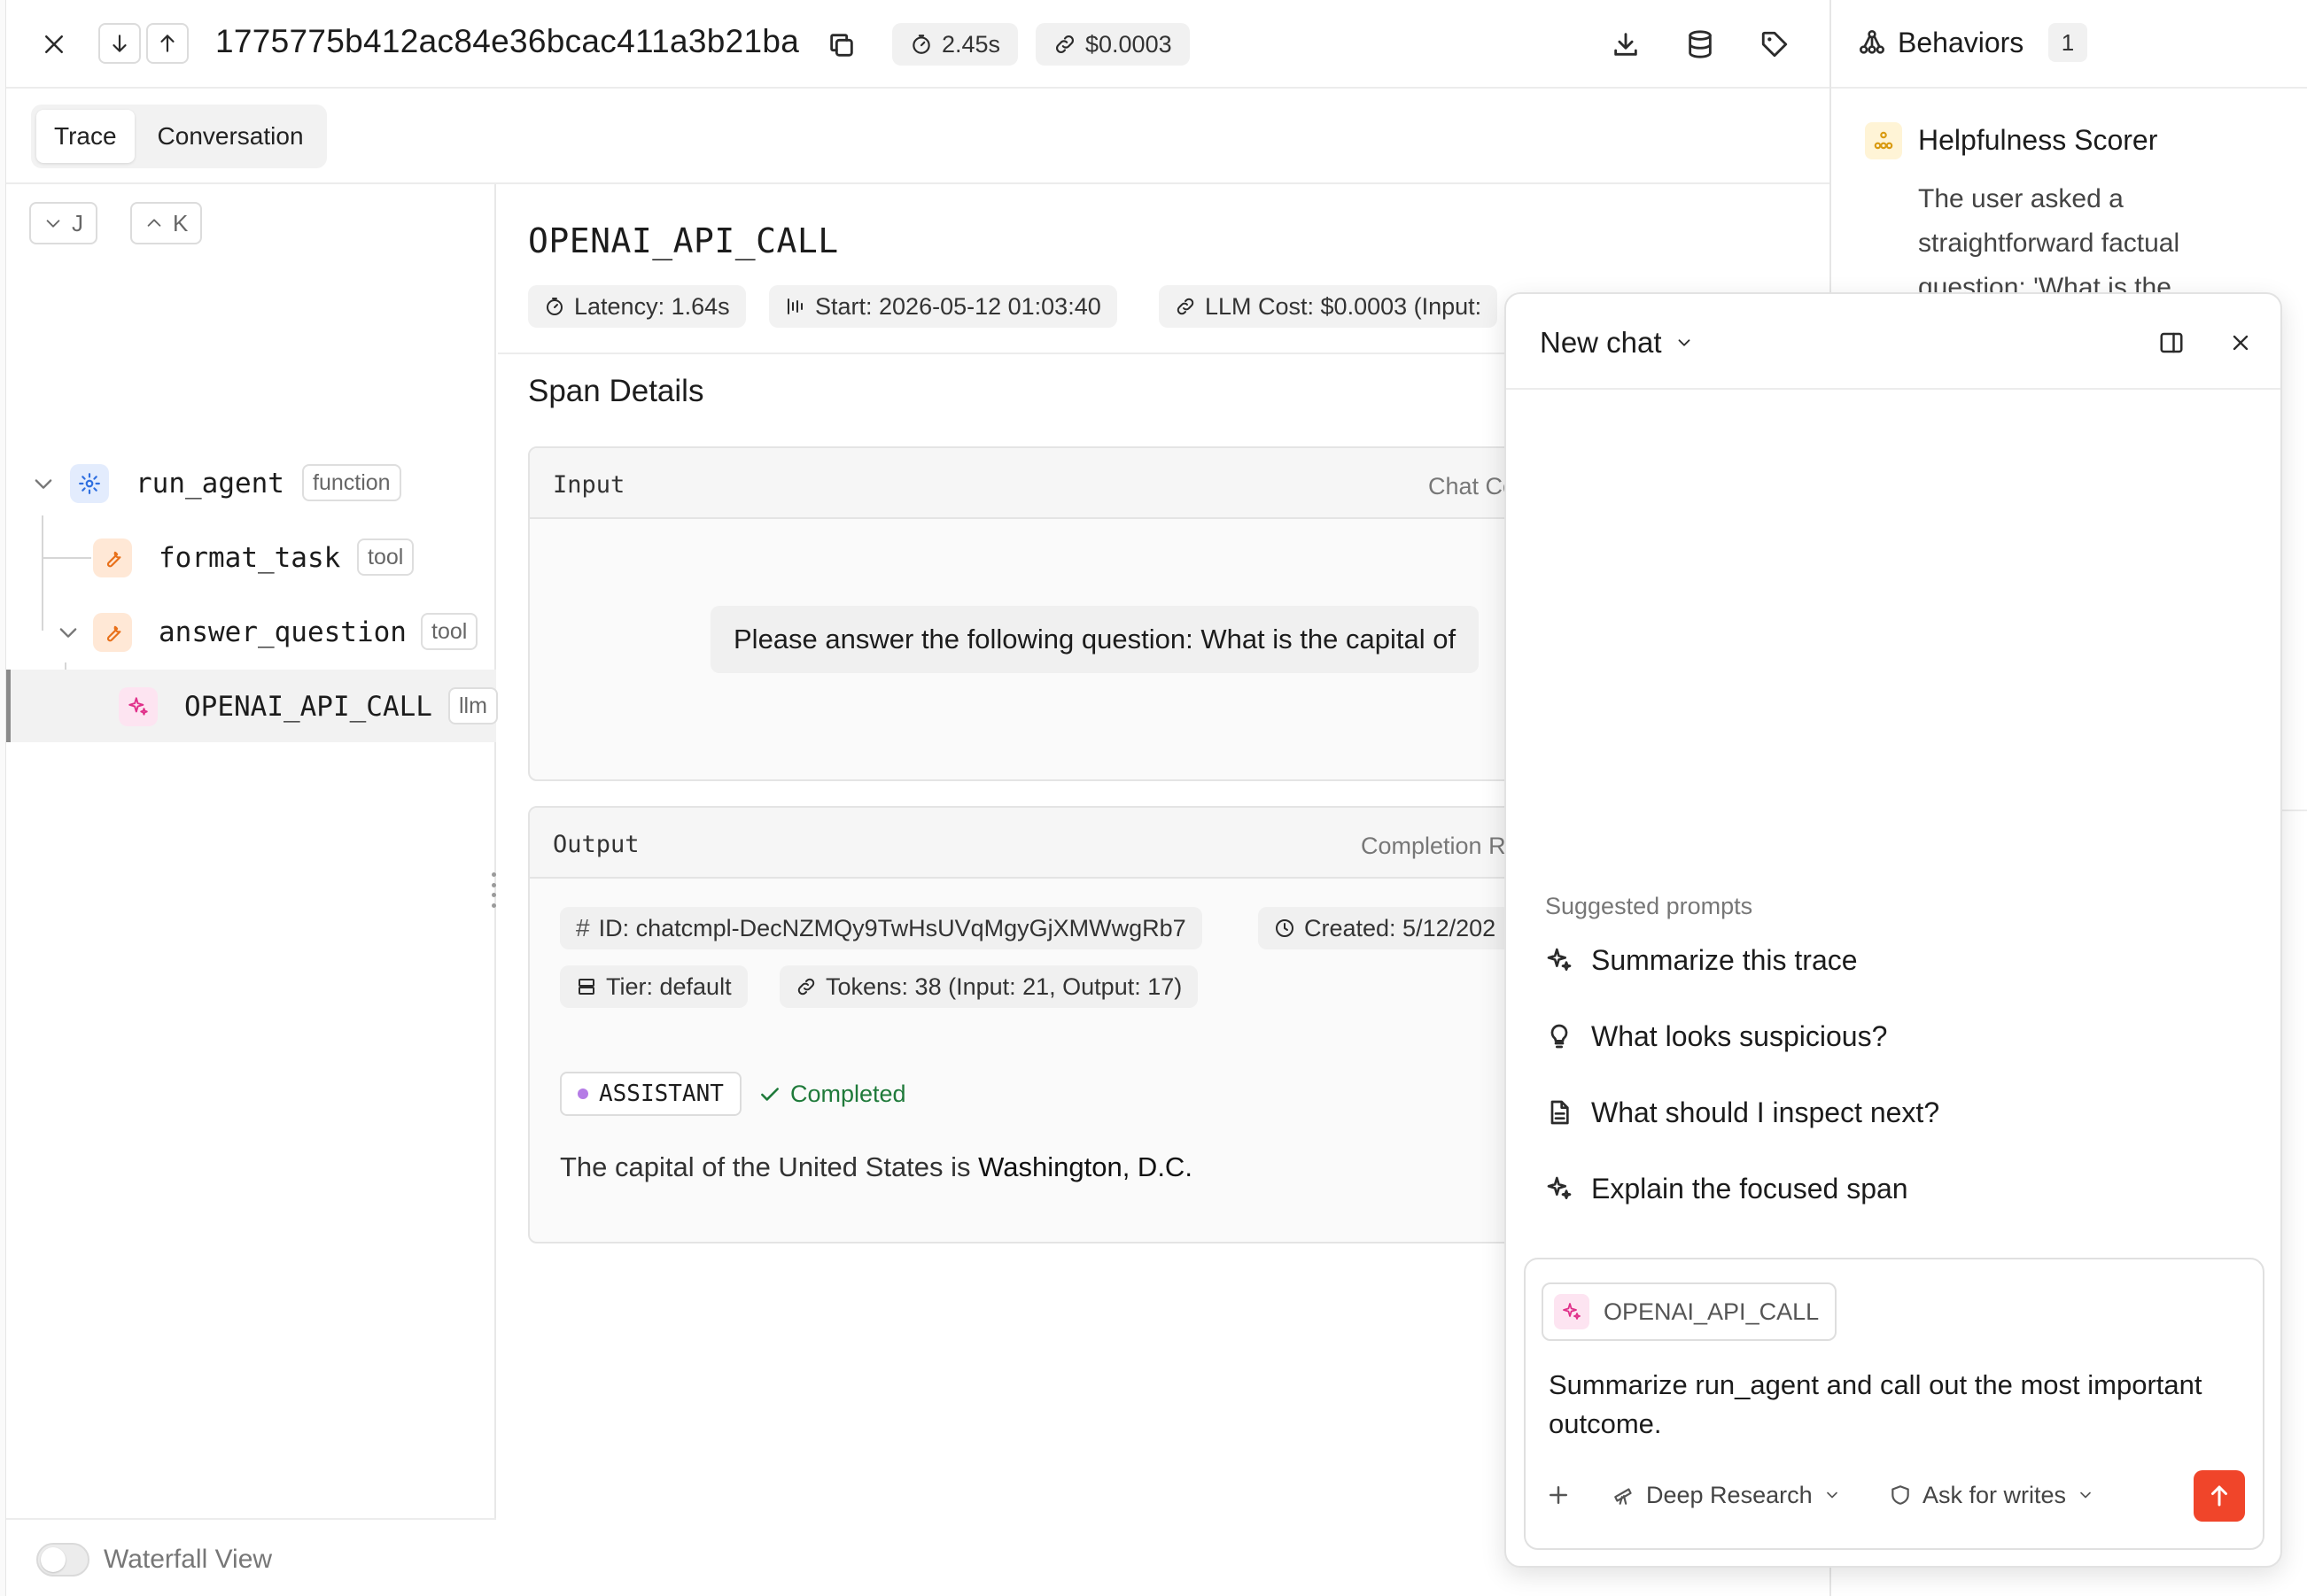  Describe the element at coordinates (971, 44) in the screenshot. I see `duration-value: 2.45s` at that location.